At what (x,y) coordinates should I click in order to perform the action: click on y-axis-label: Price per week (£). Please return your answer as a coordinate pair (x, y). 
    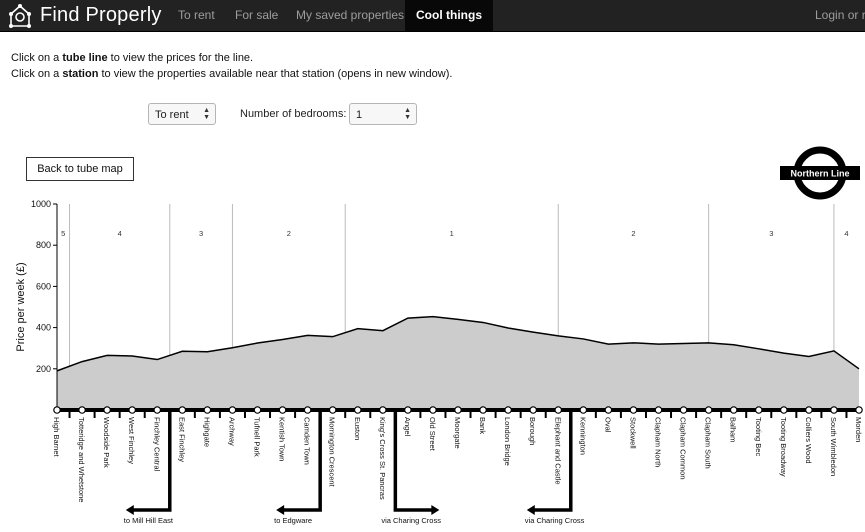
    Looking at the image, I should click on (21, 306).